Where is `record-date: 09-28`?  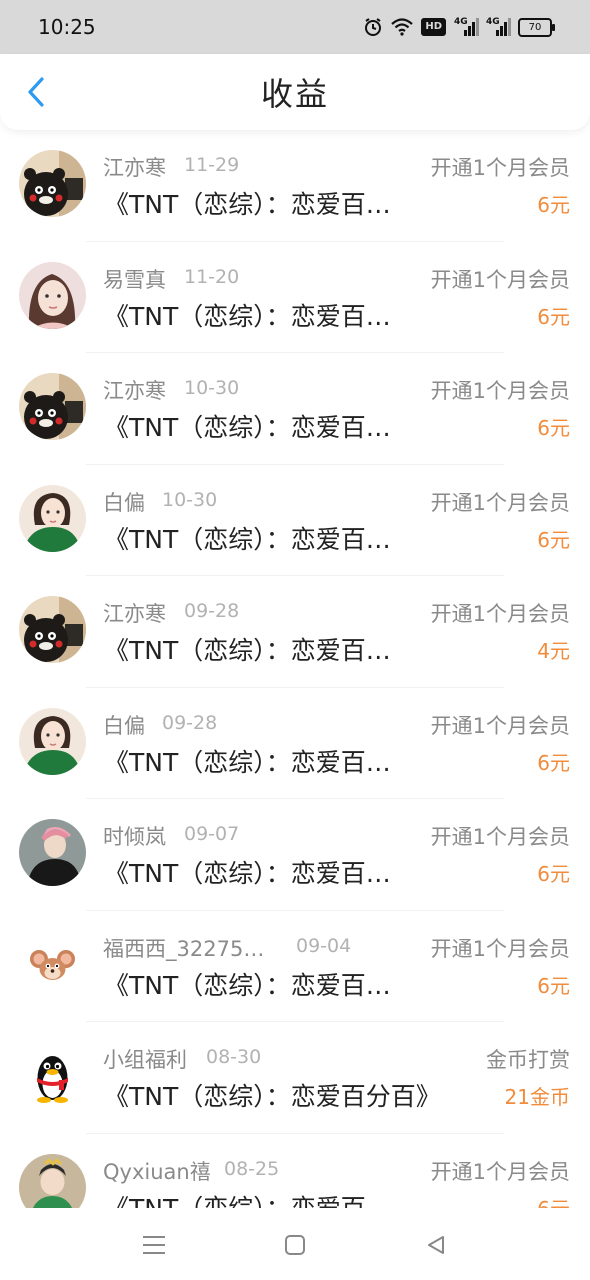
record-date: 09-28 is located at coordinates (190, 722).